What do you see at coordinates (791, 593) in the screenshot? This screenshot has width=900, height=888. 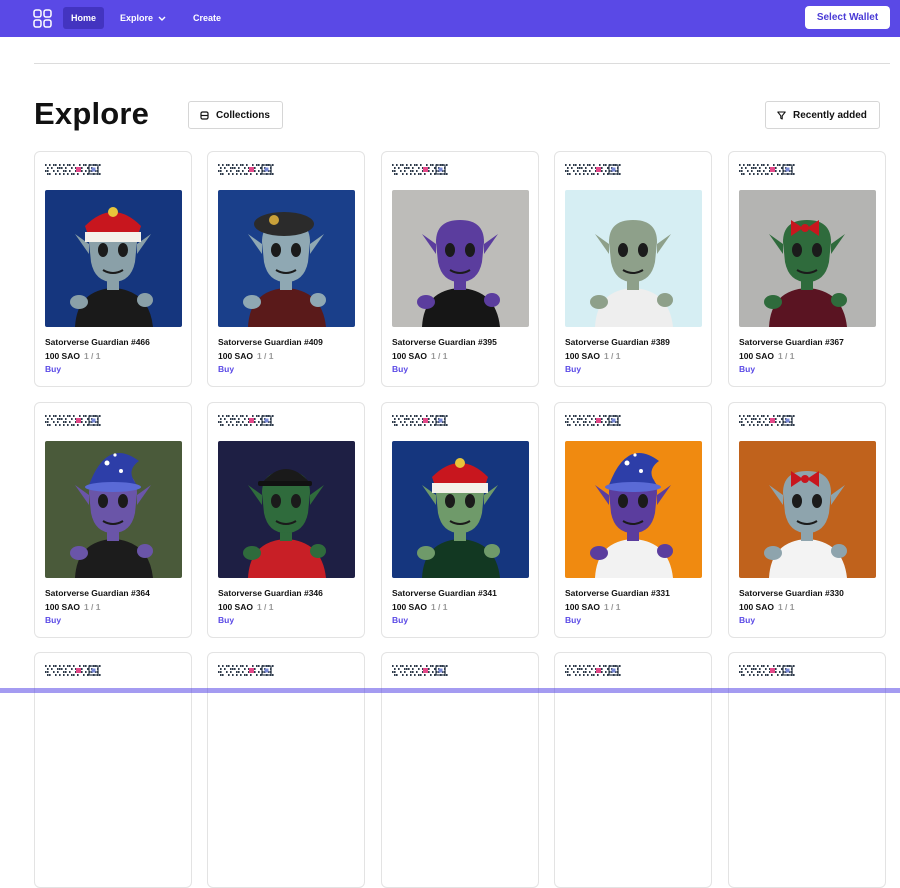 I see `nft-name: Satorverse Guardian #330` at bounding box center [791, 593].